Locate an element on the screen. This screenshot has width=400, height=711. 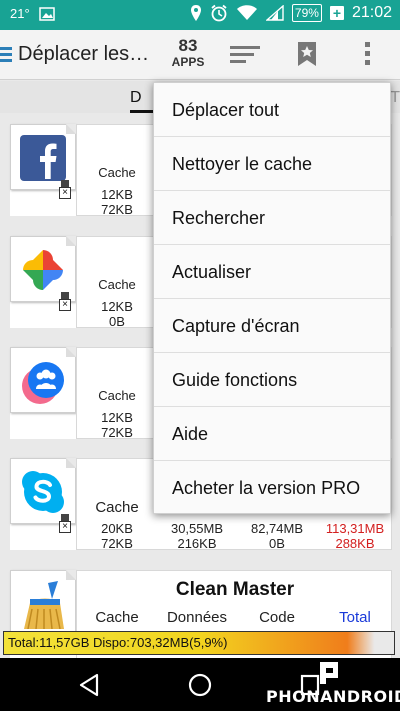
skype-icon is located at coordinates (43, 492).